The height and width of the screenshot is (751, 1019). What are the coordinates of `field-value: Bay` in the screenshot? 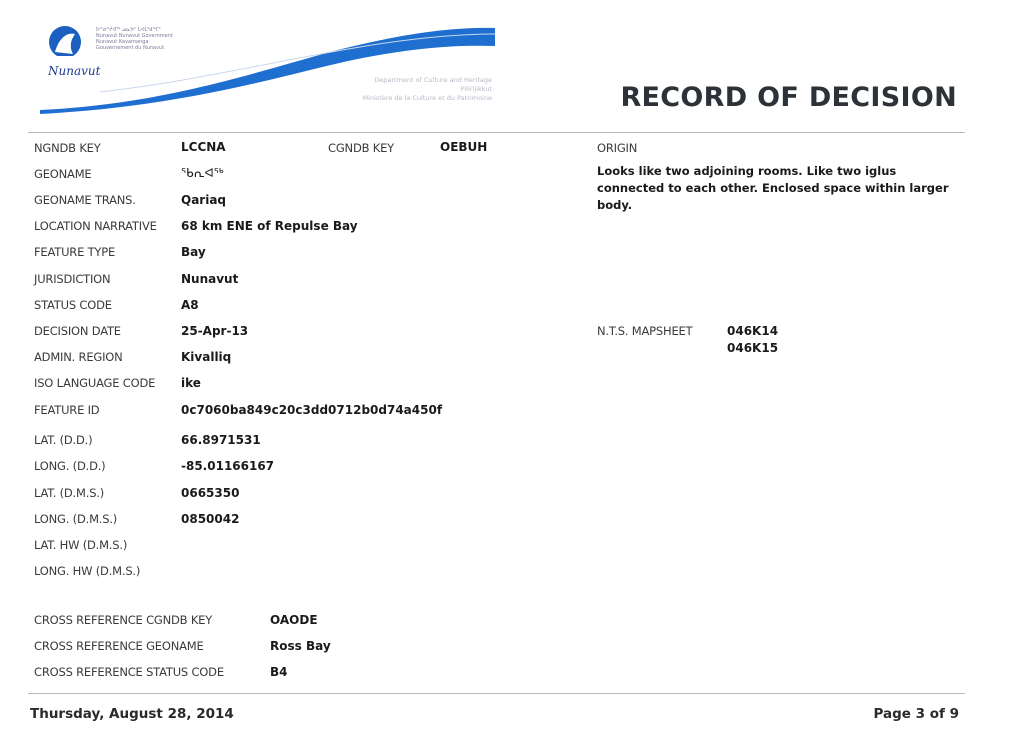 It's located at (193, 252).